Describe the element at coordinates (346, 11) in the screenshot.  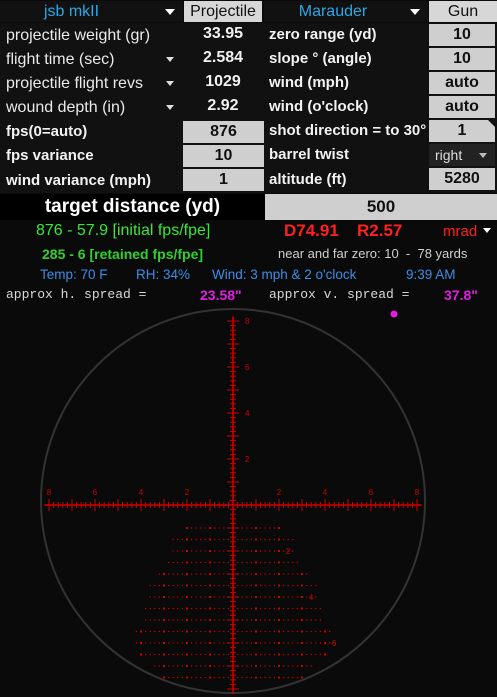
I see `gun-select: Marauder` at that location.